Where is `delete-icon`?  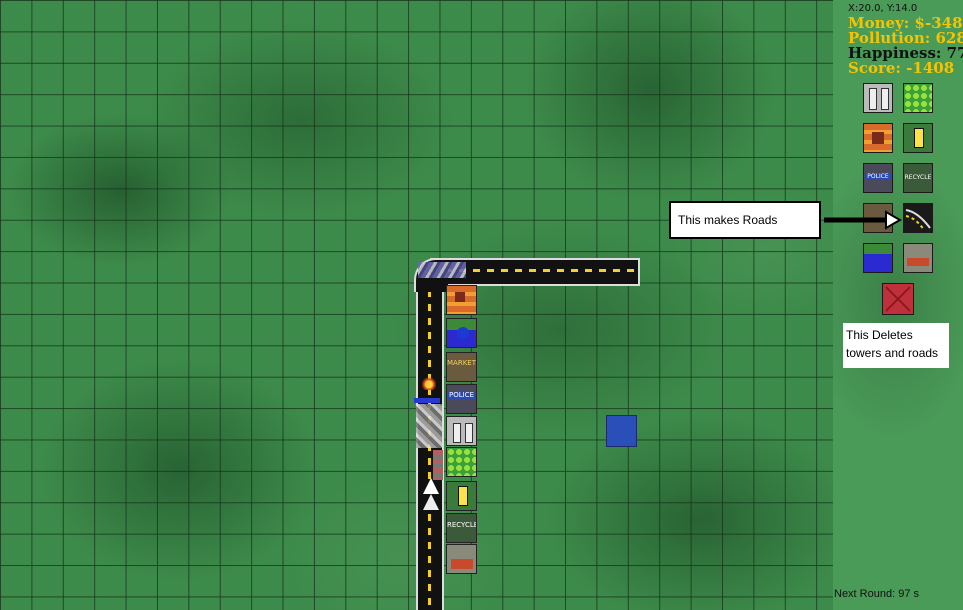 delete-icon is located at coordinates (898, 299).